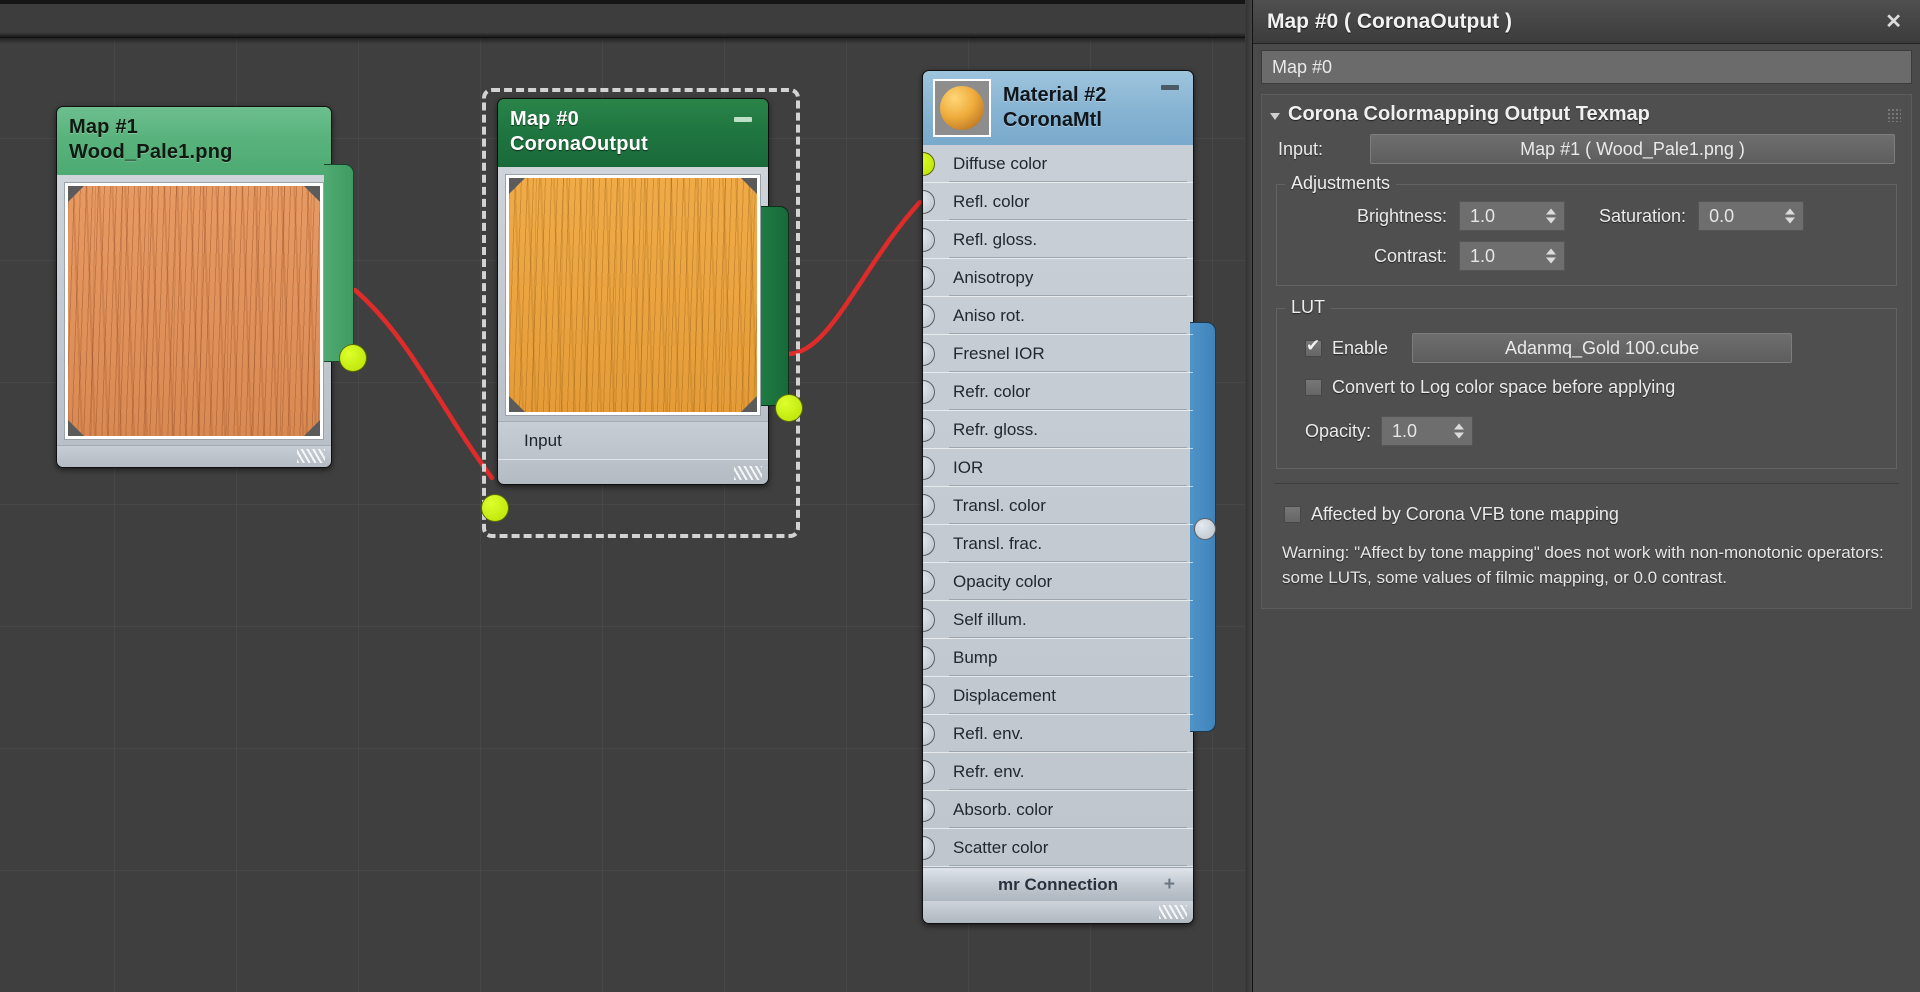  Describe the element at coordinates (1459, 431) in the screenshot. I see `lut-opacity-spinner-arrows` at that location.